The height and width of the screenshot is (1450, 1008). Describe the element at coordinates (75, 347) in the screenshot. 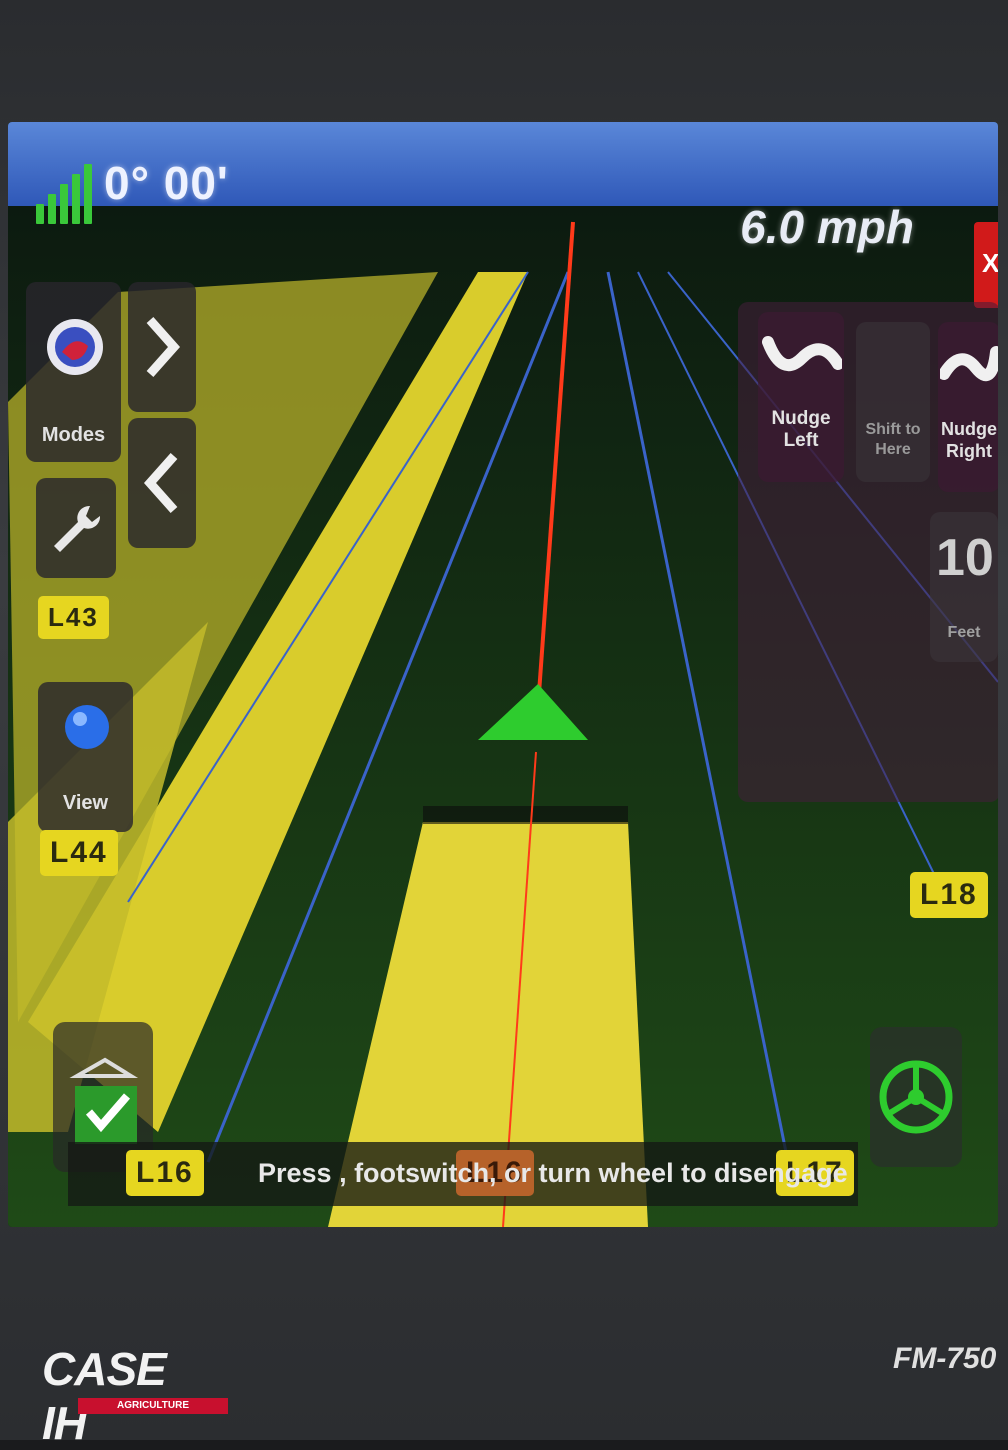

I see `globe-icon` at that location.